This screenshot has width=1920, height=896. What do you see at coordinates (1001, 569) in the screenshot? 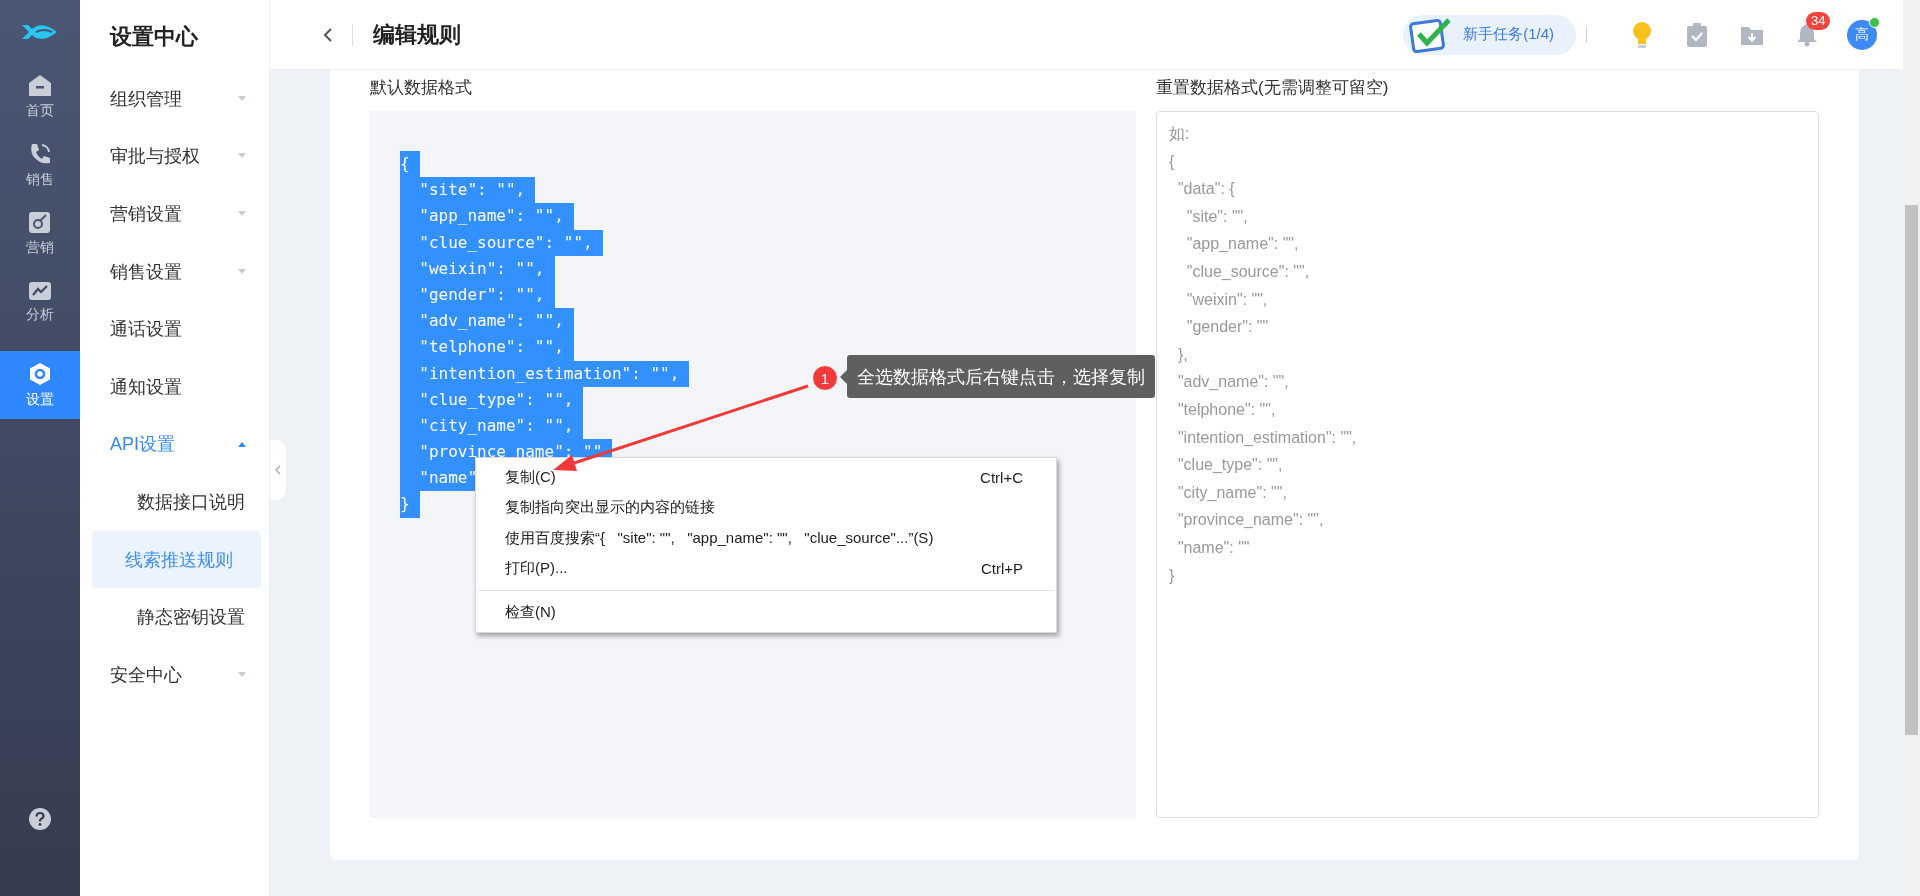
I see `shortcut-label: Ctrl+P` at bounding box center [1001, 569].